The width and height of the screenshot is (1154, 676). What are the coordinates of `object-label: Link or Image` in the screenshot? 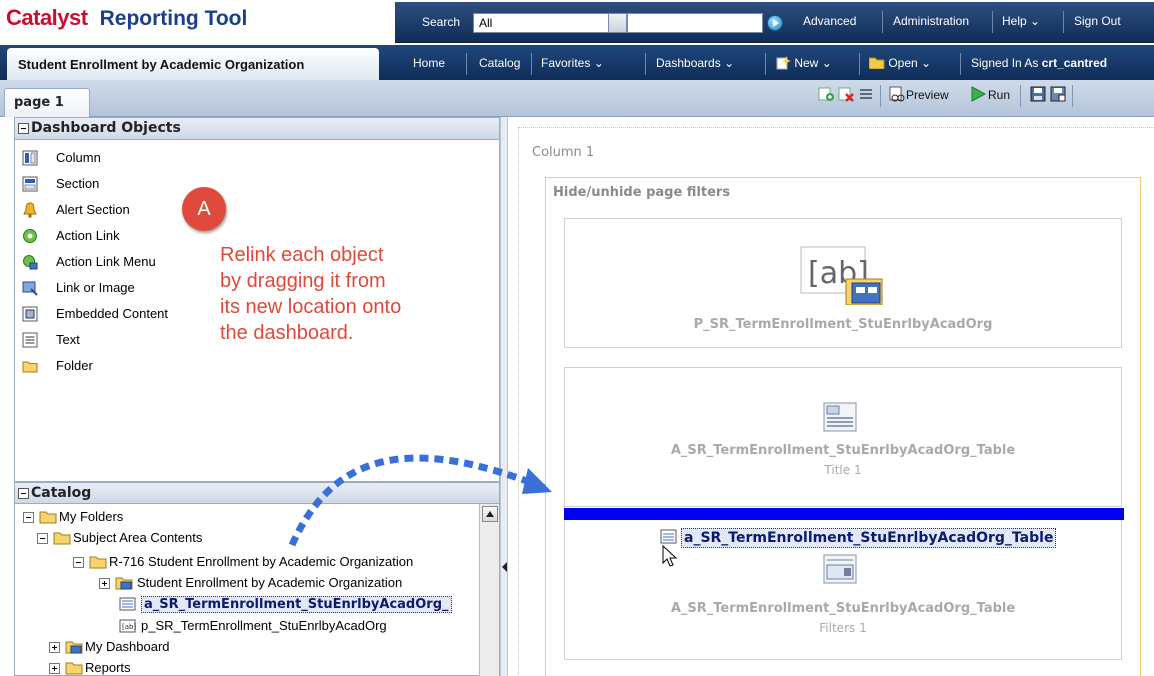 It's located at (95, 287).